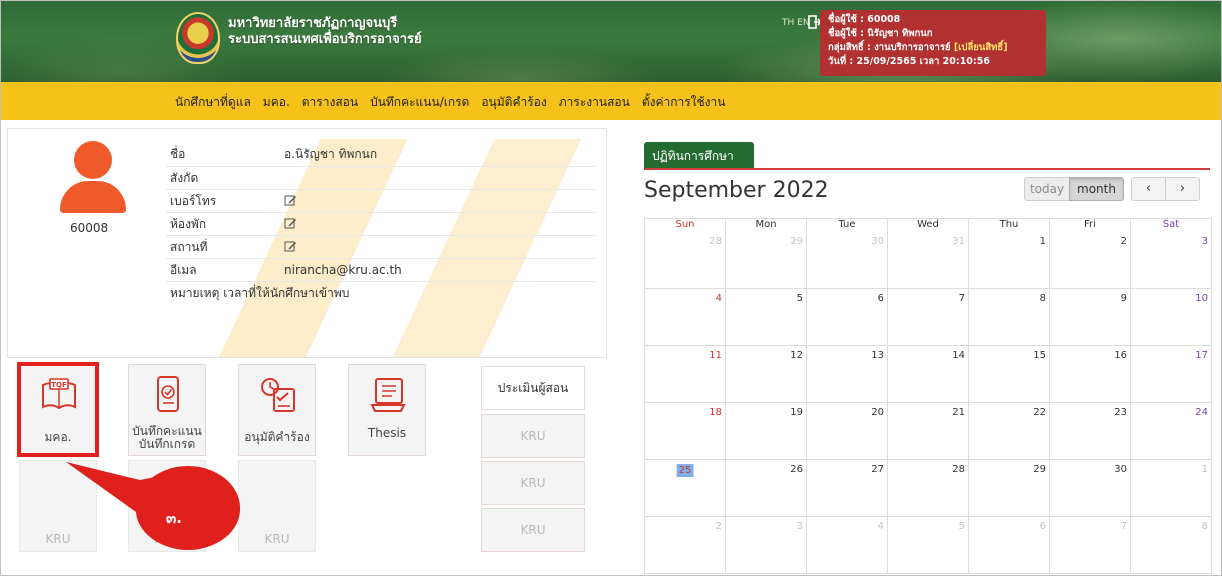 The width and height of the screenshot is (1222, 576). I want to click on calendar-day-cell: 31, so click(928, 260).